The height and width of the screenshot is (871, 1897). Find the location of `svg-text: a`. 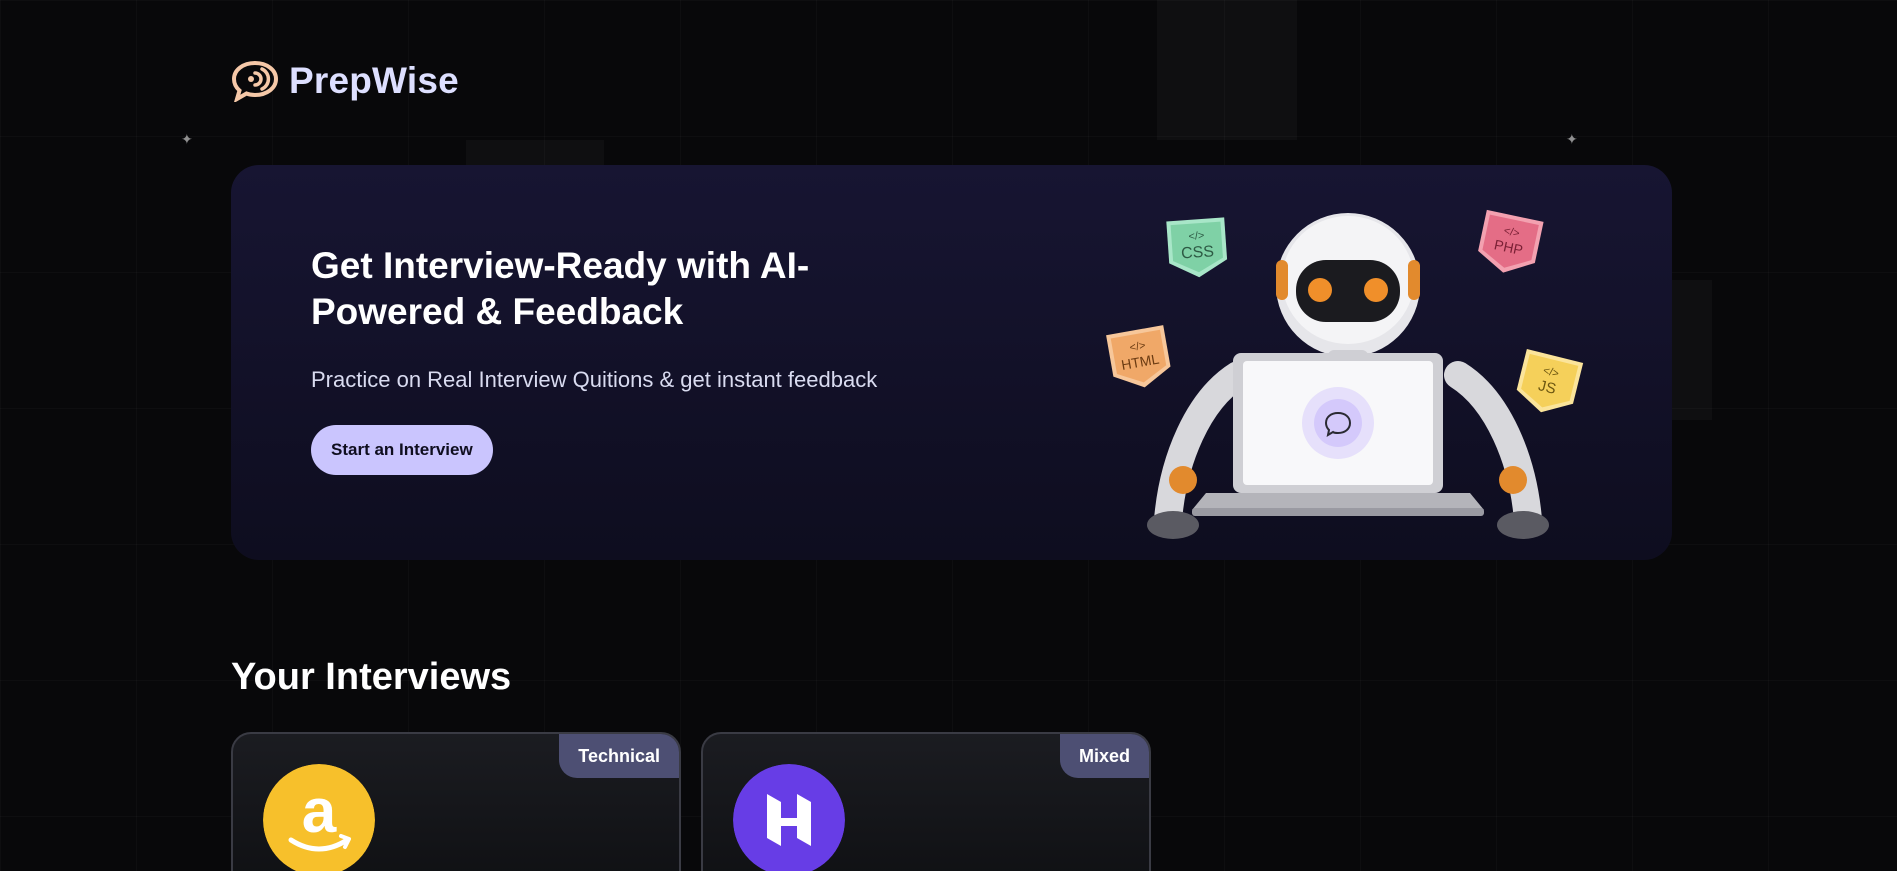

svg-text: a is located at coordinates (319, 811).